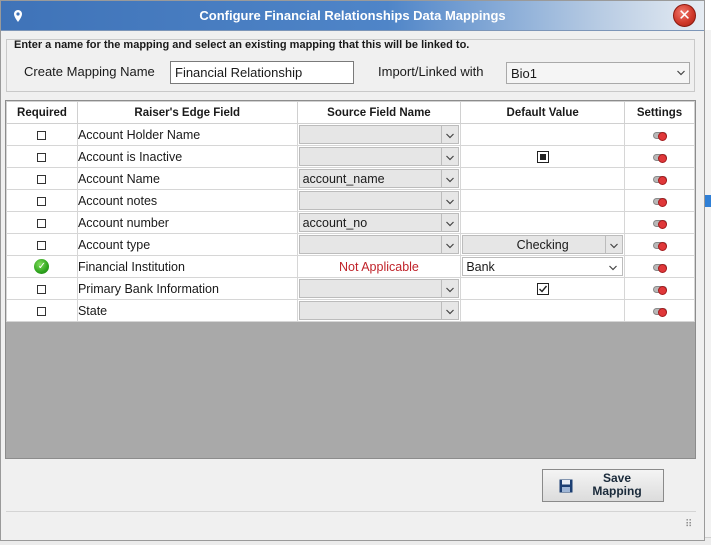  I want to click on table-row: ✓ Financial Institution Not Applicable Bank, so click(350, 266).